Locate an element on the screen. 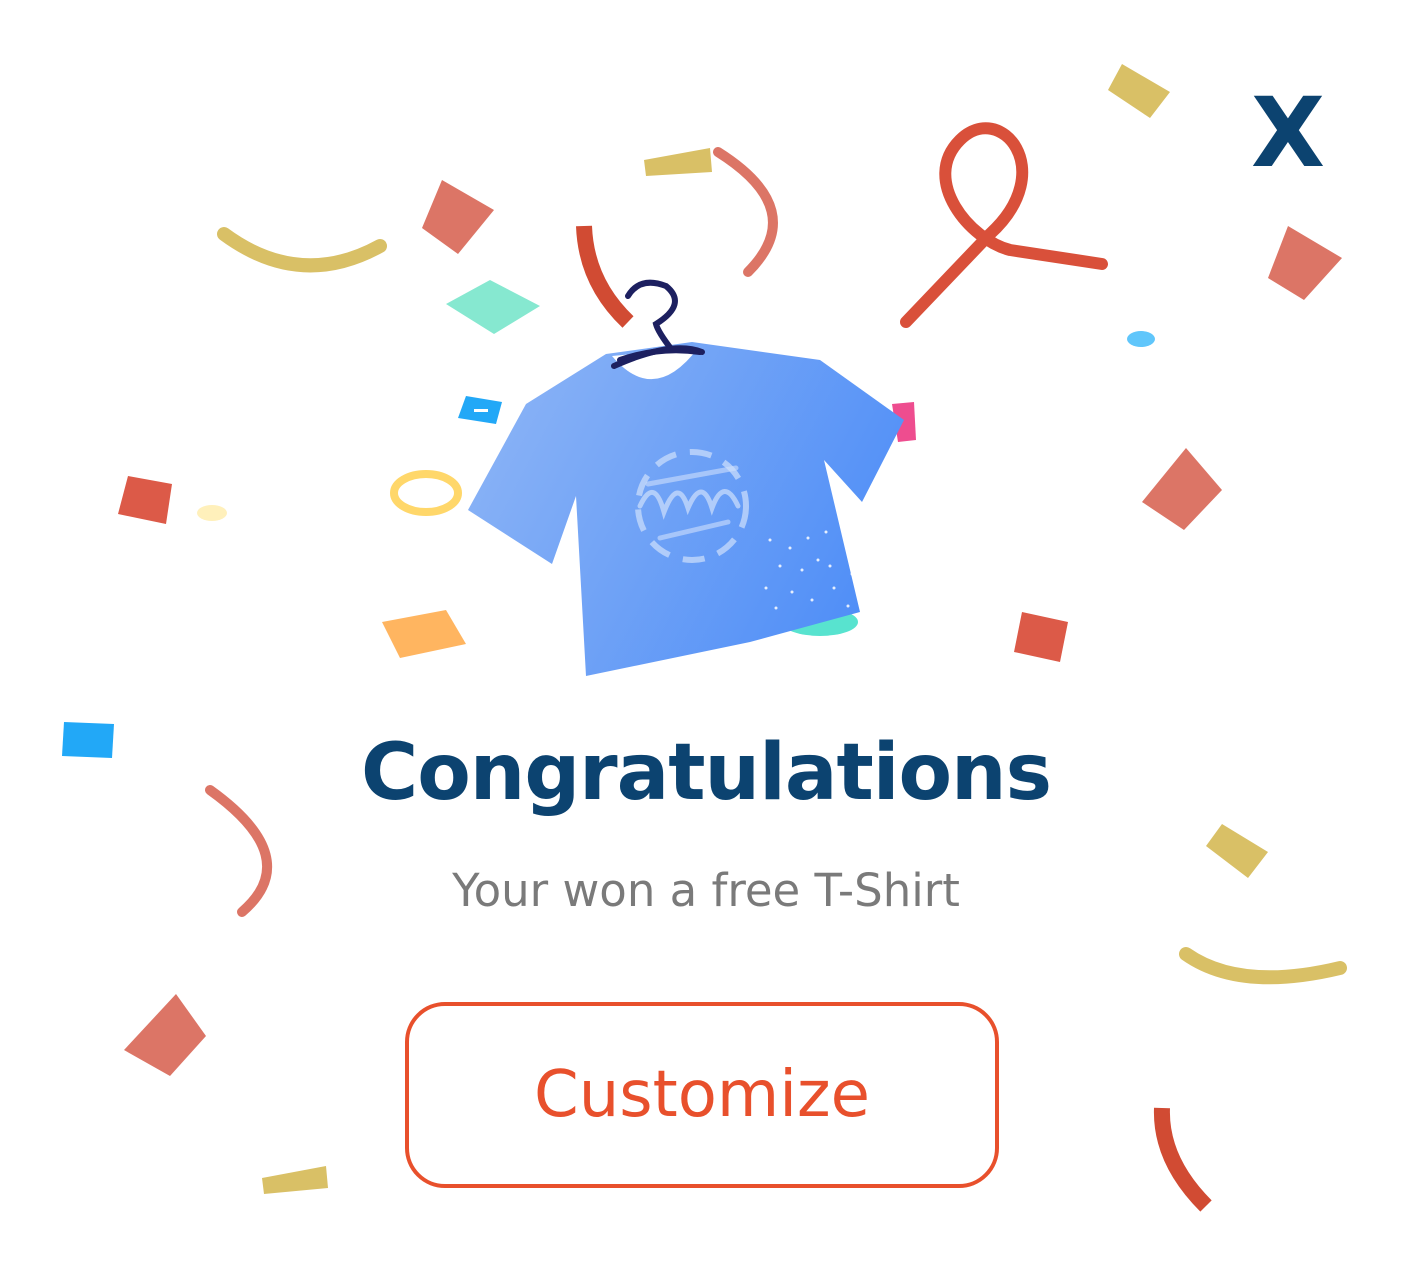  close-icon: X is located at coordinates (1287, 133).